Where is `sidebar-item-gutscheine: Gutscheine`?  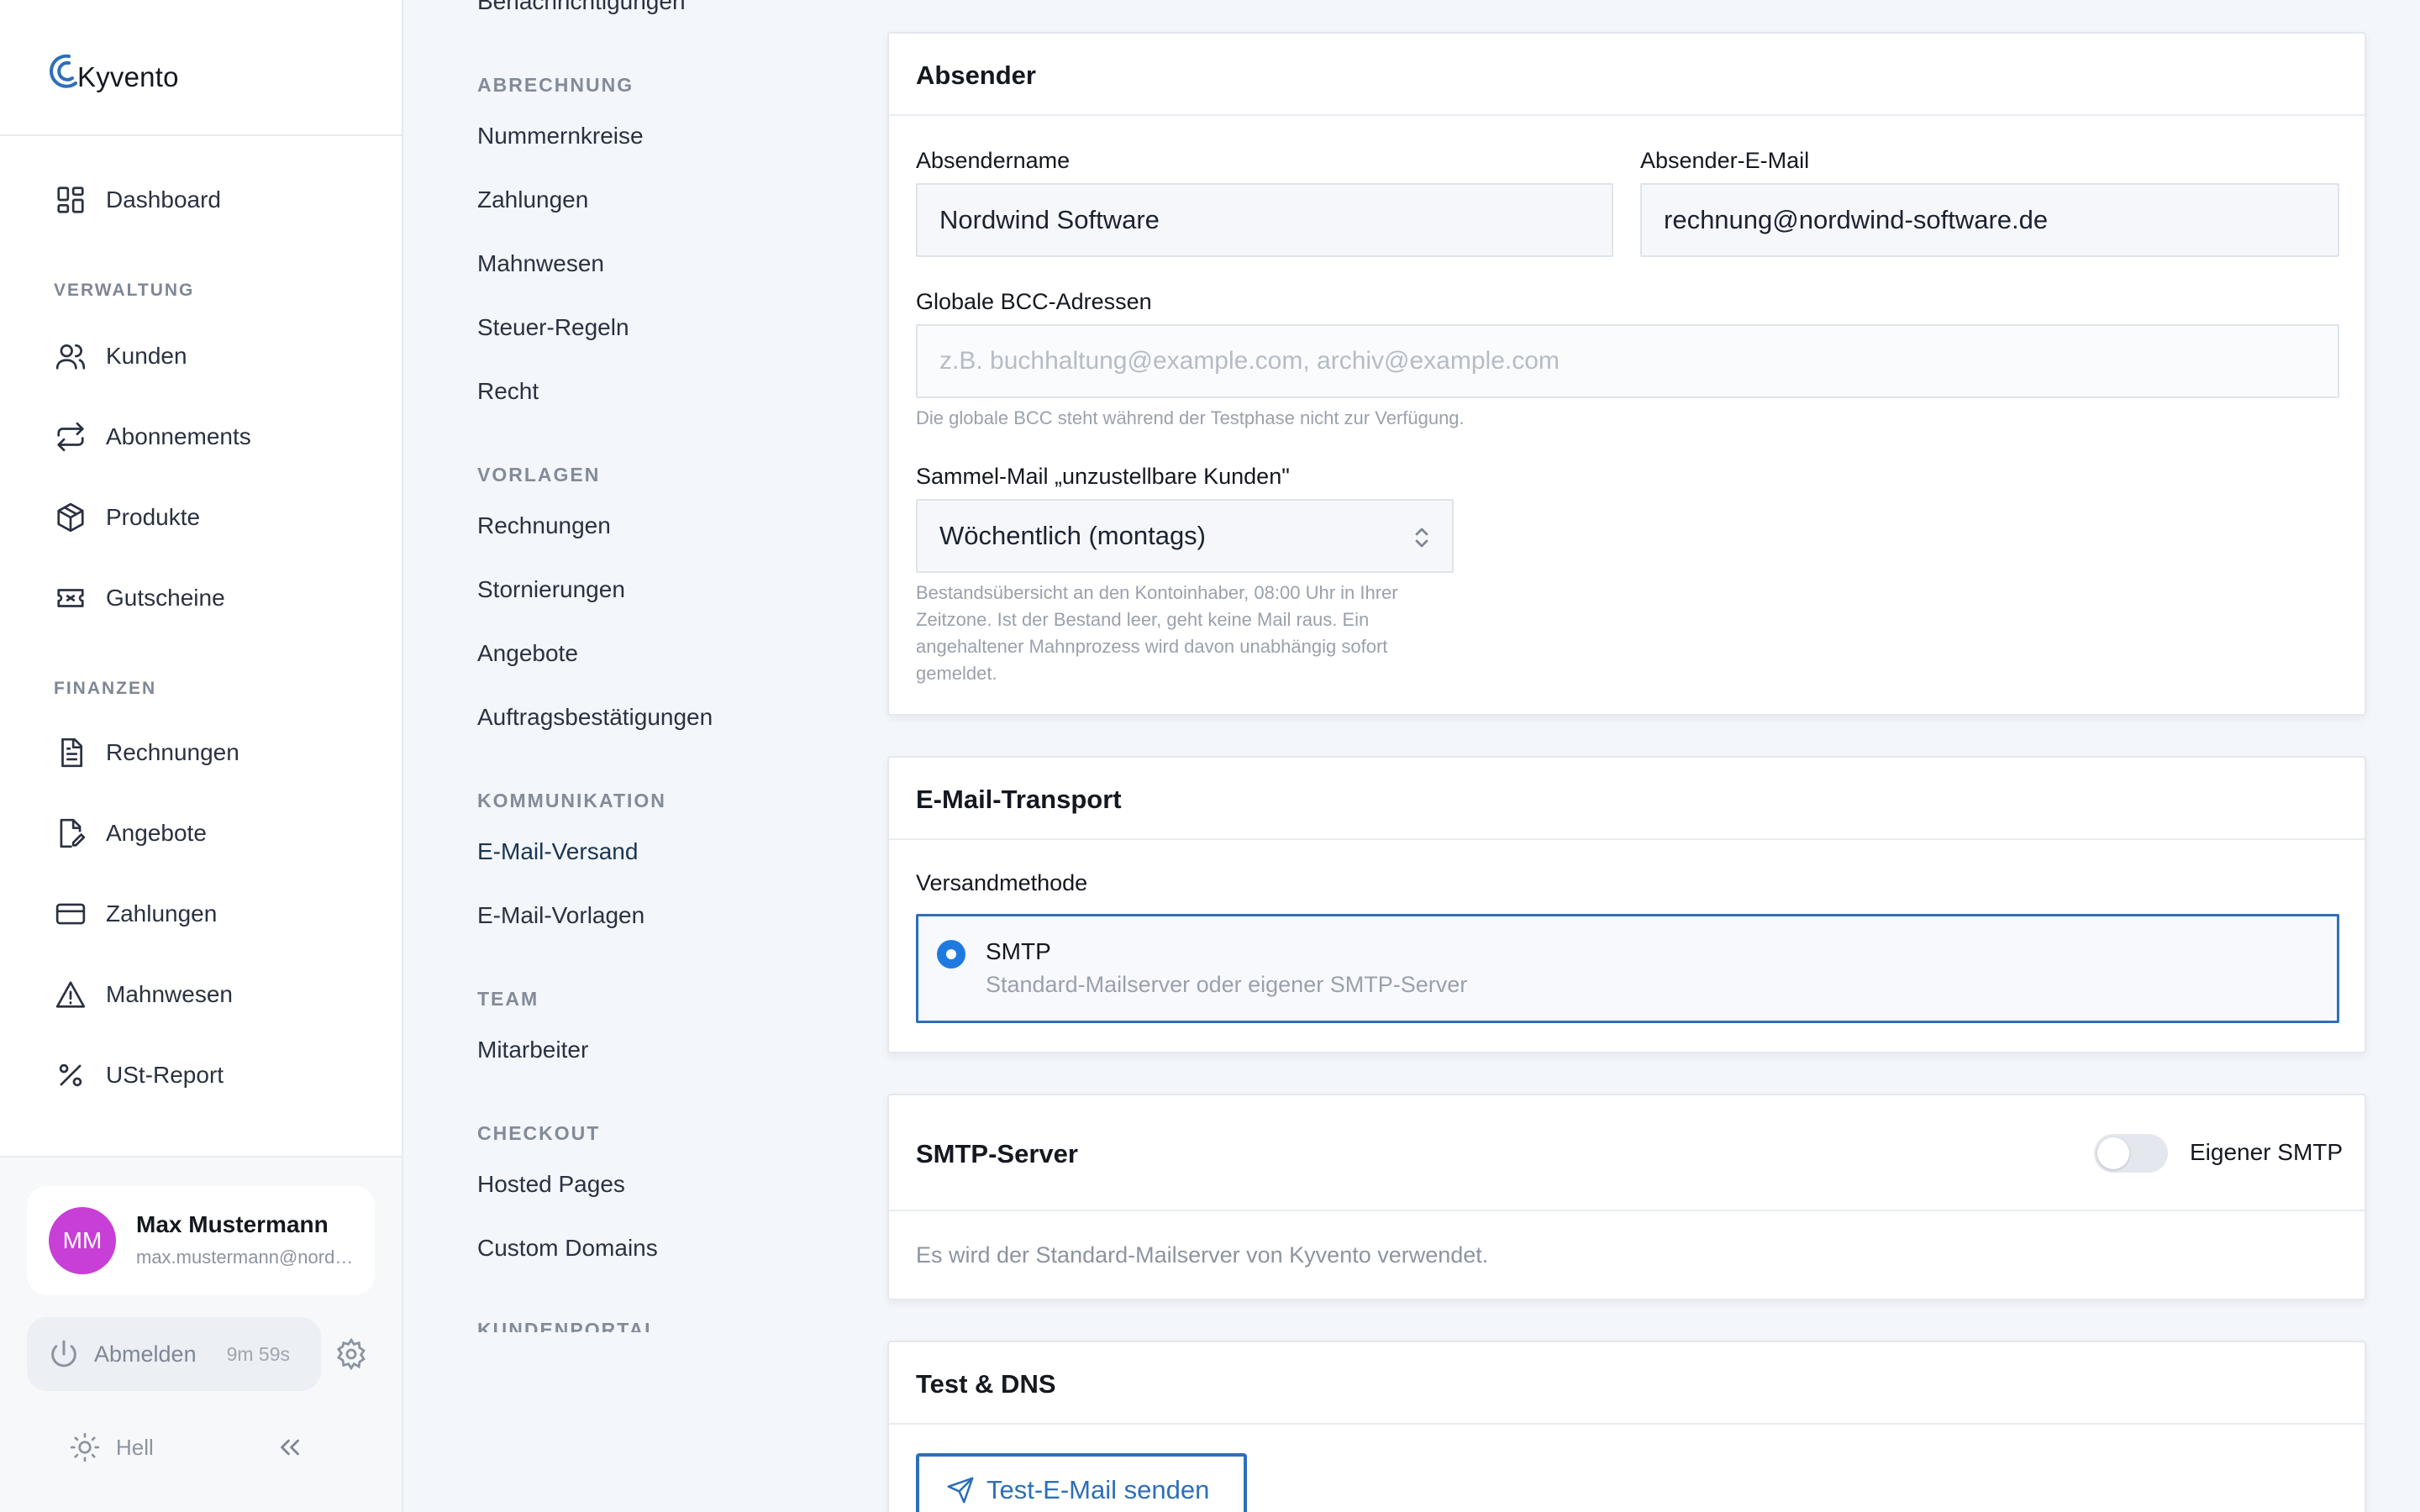 sidebar-item-gutscheine: Gutscheine is located at coordinates (138, 598).